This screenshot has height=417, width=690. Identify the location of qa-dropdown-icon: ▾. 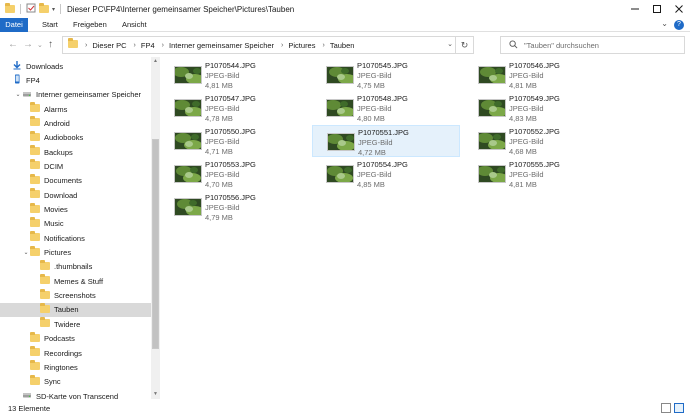
(53, 9).